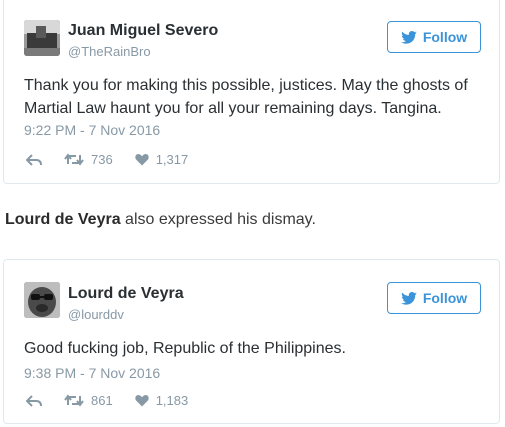 This screenshot has width=505, height=427. I want to click on retweet-count: 861, so click(102, 400).